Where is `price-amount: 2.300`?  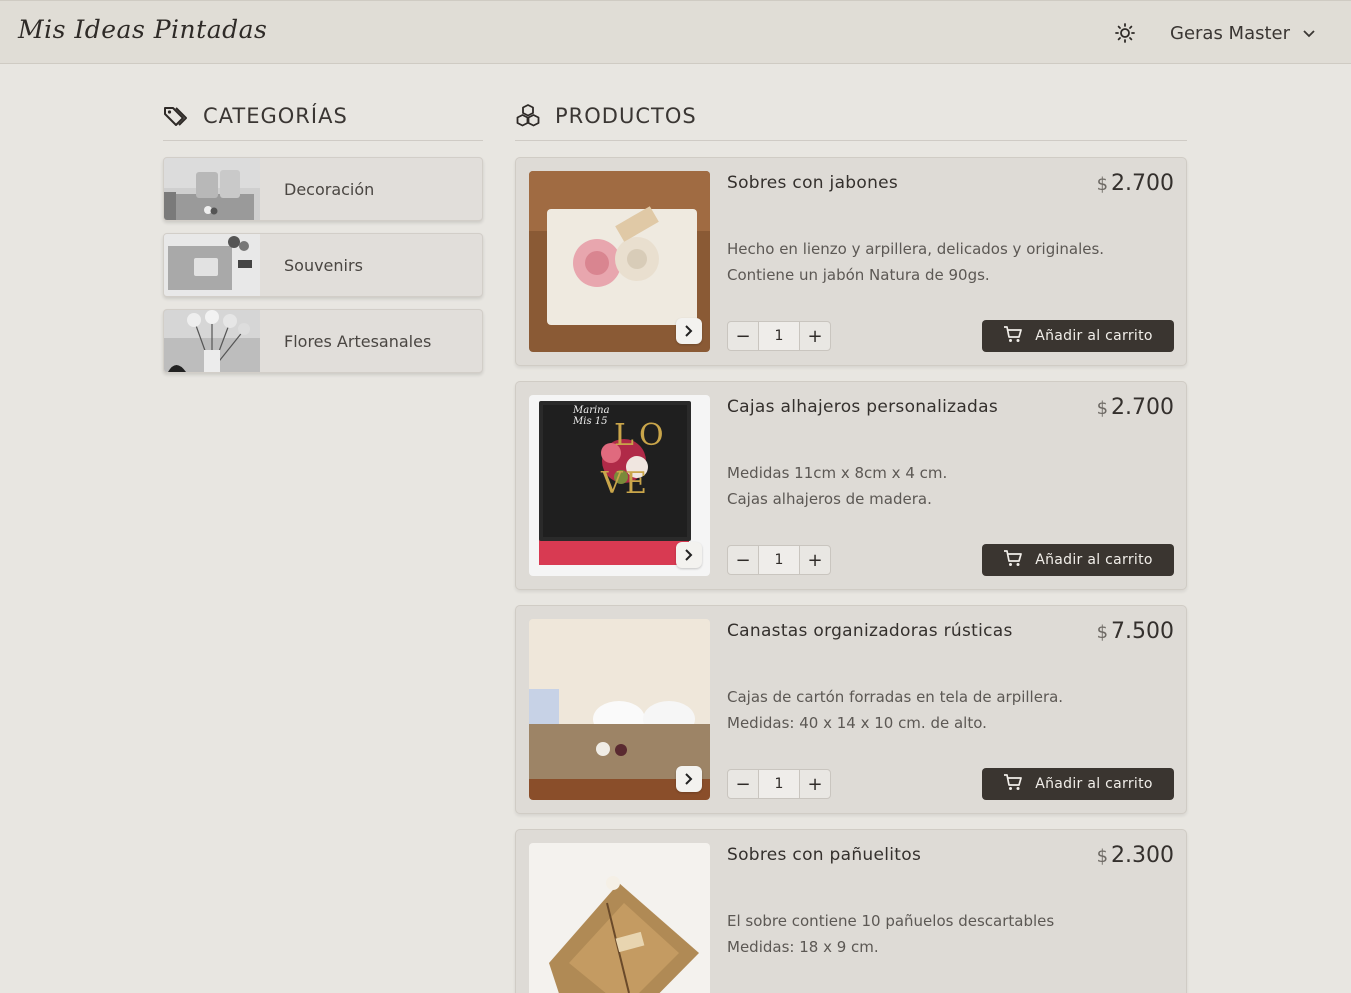 price-amount: 2.300 is located at coordinates (1142, 855).